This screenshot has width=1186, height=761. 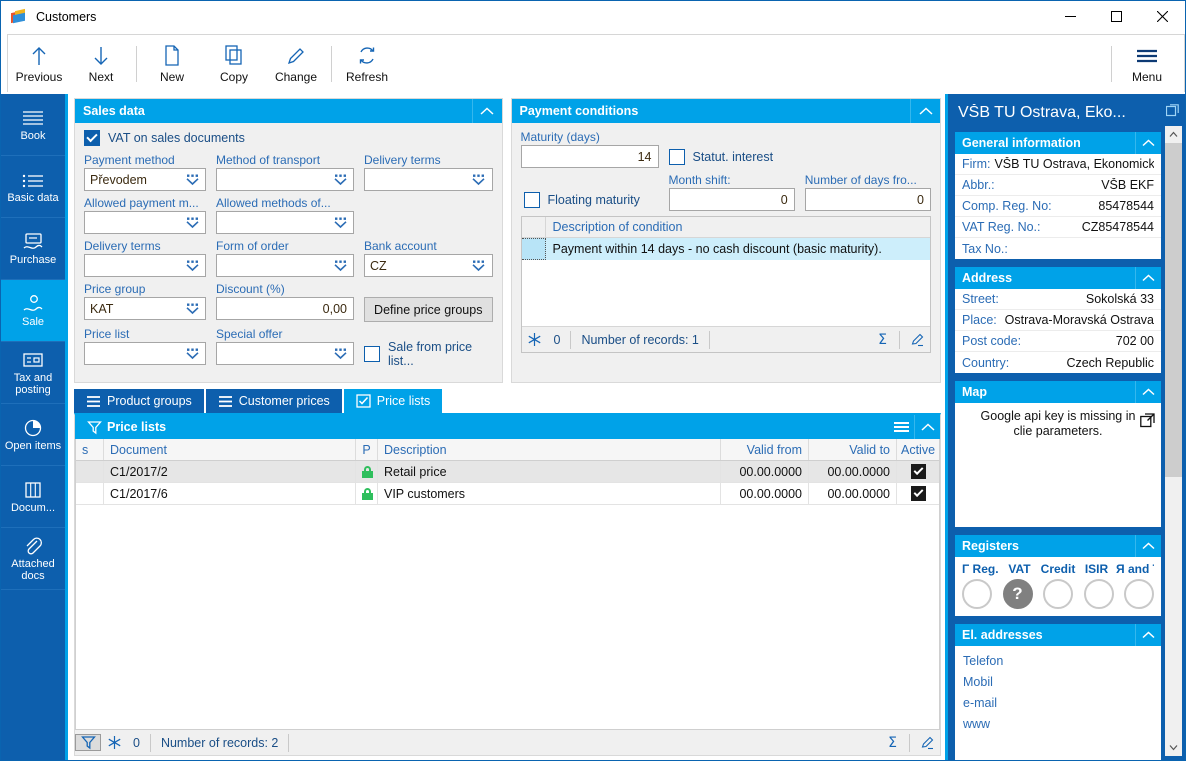 I want to click on col-header-valid-from: Valid from, so click(x=765, y=449).